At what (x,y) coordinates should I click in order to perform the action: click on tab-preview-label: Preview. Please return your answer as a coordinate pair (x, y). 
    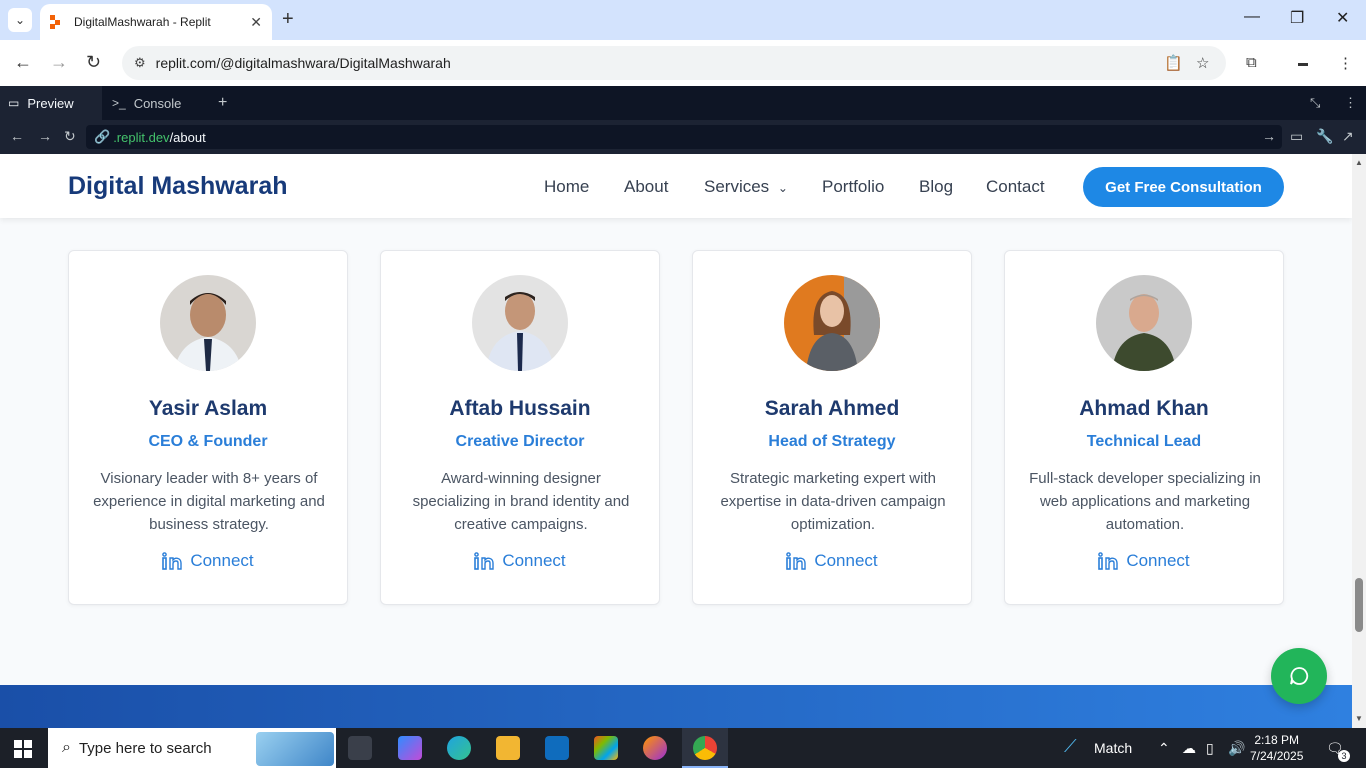
    Looking at the image, I should click on (50, 103).